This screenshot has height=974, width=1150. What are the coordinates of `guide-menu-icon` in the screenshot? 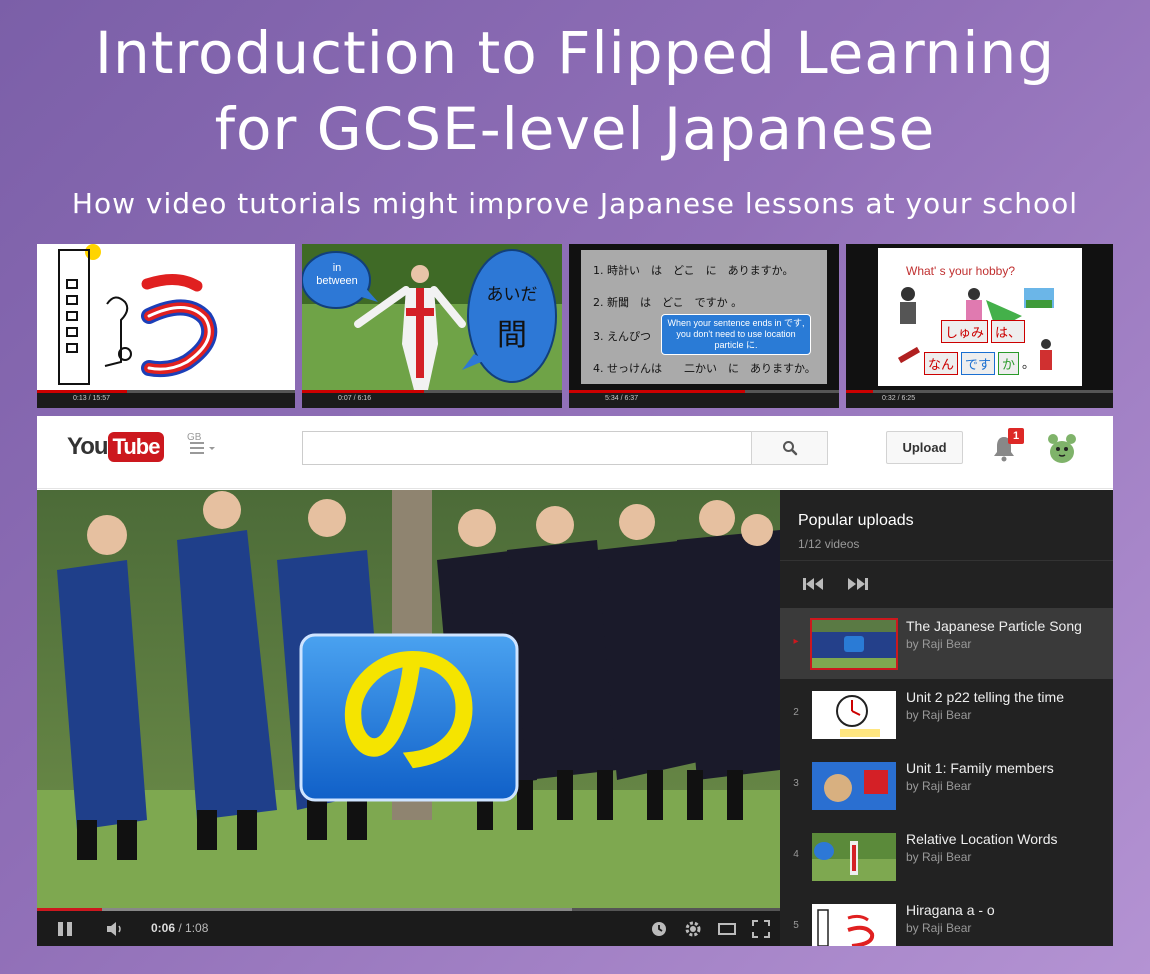 It's located at (204, 450).